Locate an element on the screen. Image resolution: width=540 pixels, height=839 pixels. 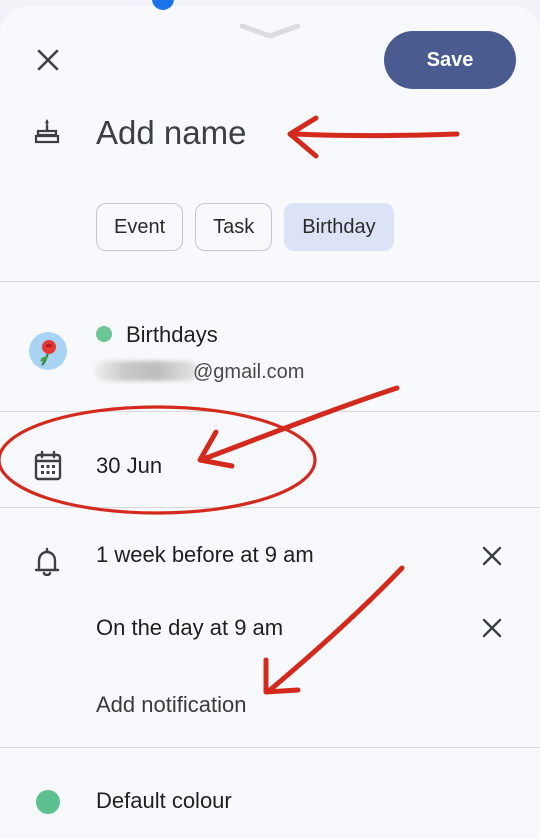
chip-birthday: Birthday is located at coordinates (339, 227).